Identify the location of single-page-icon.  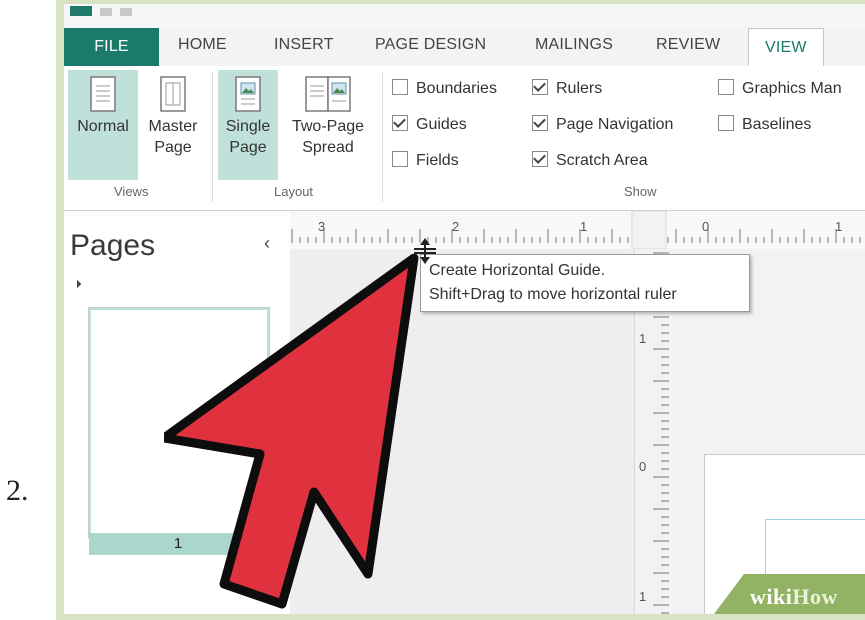
(248, 94).